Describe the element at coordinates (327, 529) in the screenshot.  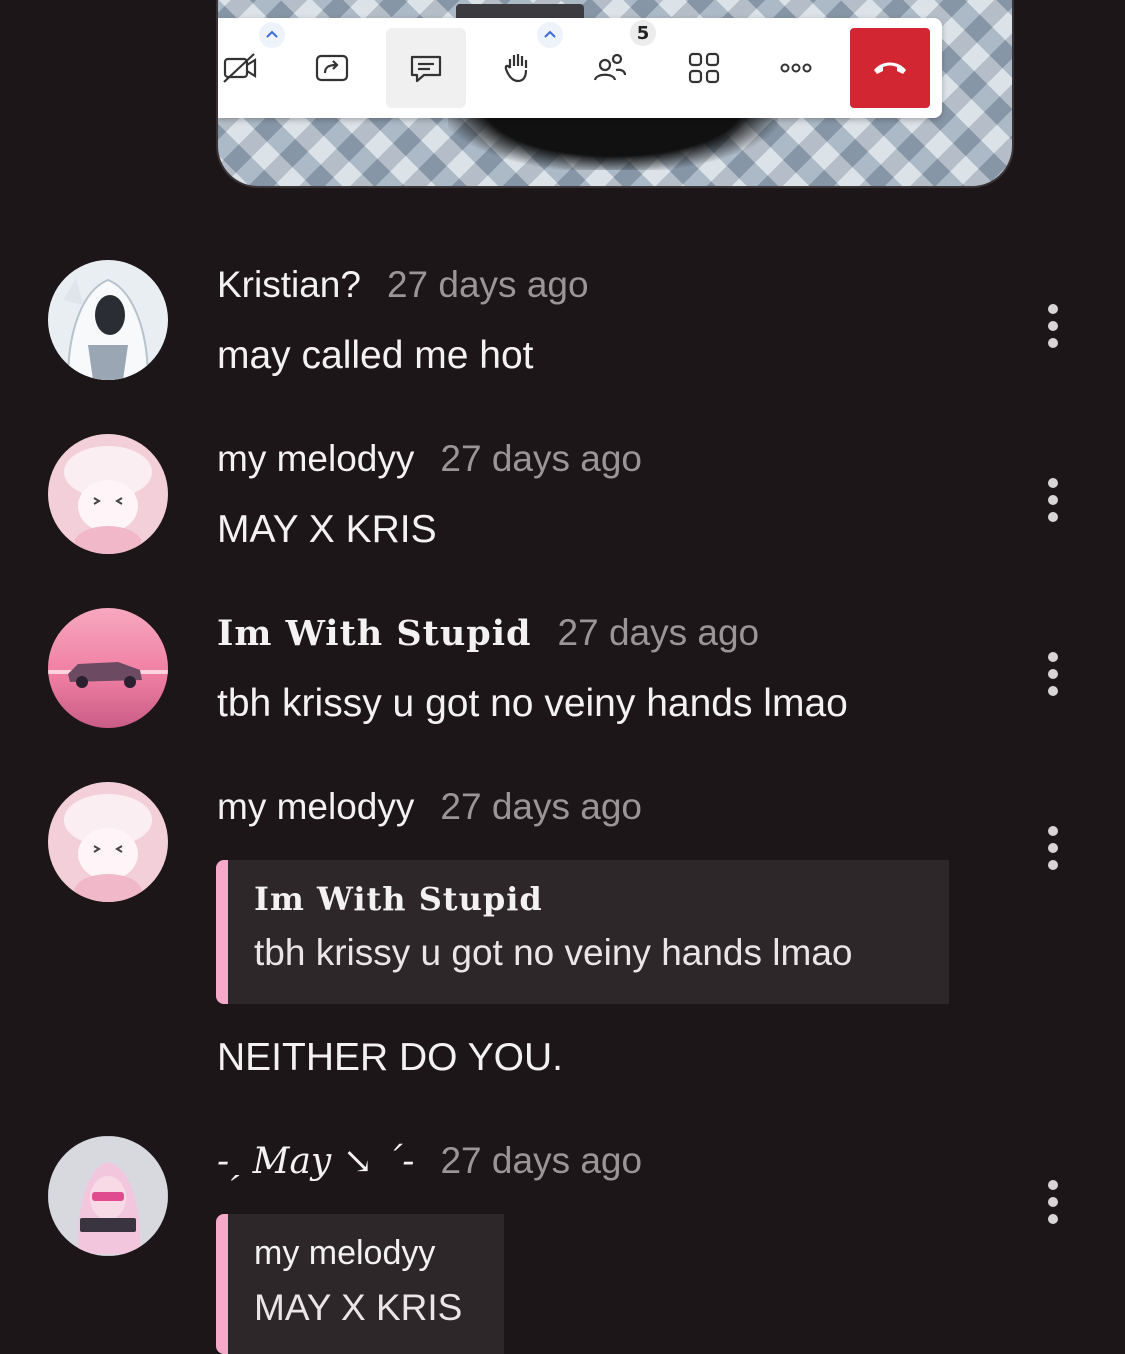
I see `comment-text: MAY X KRIS` at that location.